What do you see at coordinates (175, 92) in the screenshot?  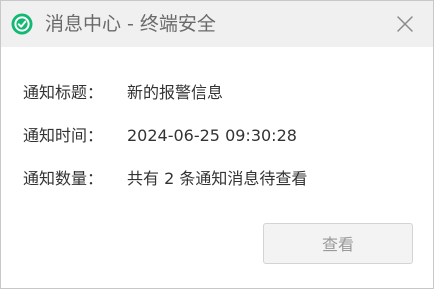 I see `field-value: 新的报警信息` at bounding box center [175, 92].